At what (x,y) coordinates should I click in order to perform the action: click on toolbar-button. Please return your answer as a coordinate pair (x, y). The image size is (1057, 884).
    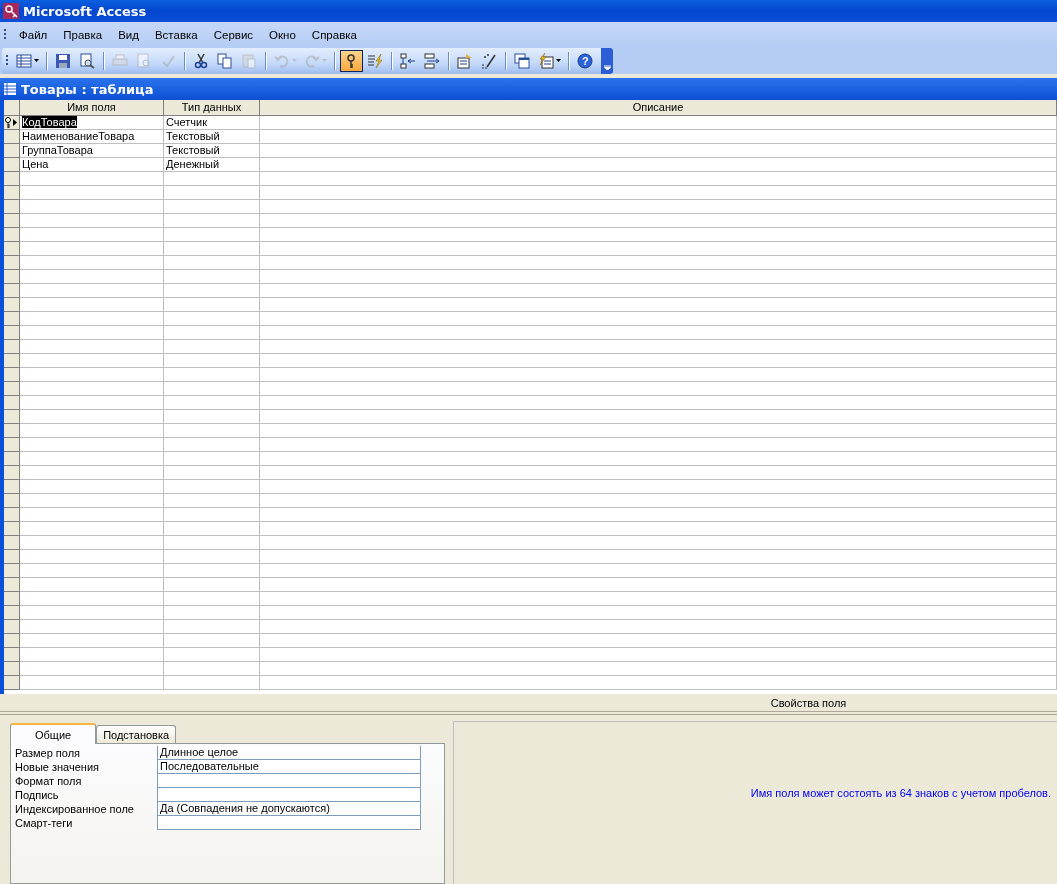
    Looking at the image, I should click on (351, 60).